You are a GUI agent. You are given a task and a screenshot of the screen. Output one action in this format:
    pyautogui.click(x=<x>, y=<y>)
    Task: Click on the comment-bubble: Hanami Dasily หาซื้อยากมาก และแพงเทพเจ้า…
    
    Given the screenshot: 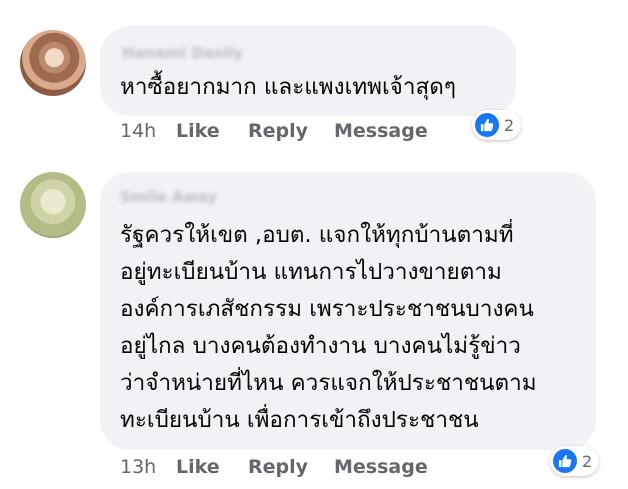 What is the action you would take?
    pyautogui.click(x=308, y=71)
    